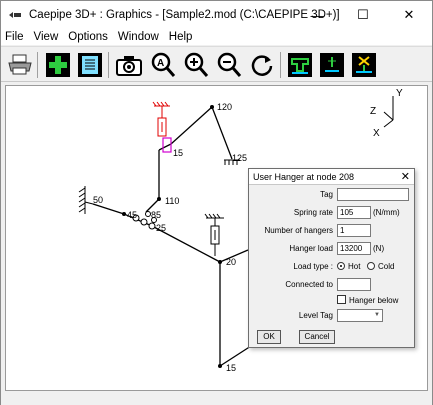  What do you see at coordinates (317, 15) in the screenshot?
I see `minimize-button: —` at bounding box center [317, 15].